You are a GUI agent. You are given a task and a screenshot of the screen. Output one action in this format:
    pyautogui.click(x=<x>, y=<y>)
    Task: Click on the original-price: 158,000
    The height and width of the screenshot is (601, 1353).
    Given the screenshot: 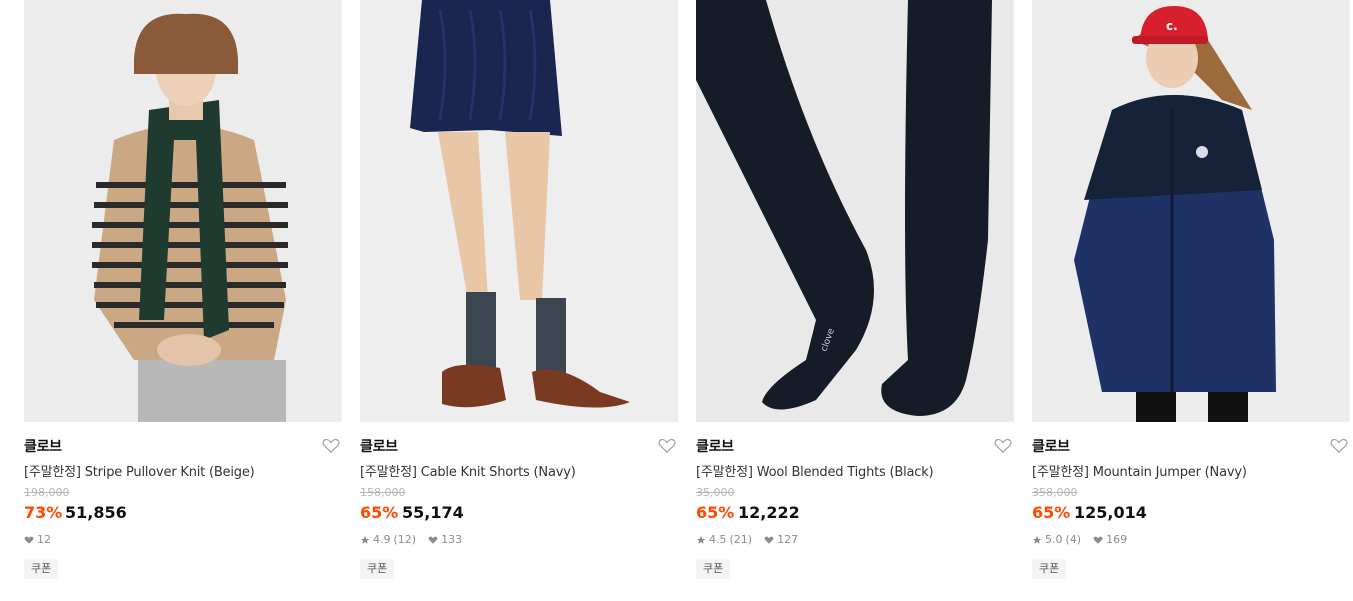 What is the action you would take?
    pyautogui.click(x=383, y=492)
    